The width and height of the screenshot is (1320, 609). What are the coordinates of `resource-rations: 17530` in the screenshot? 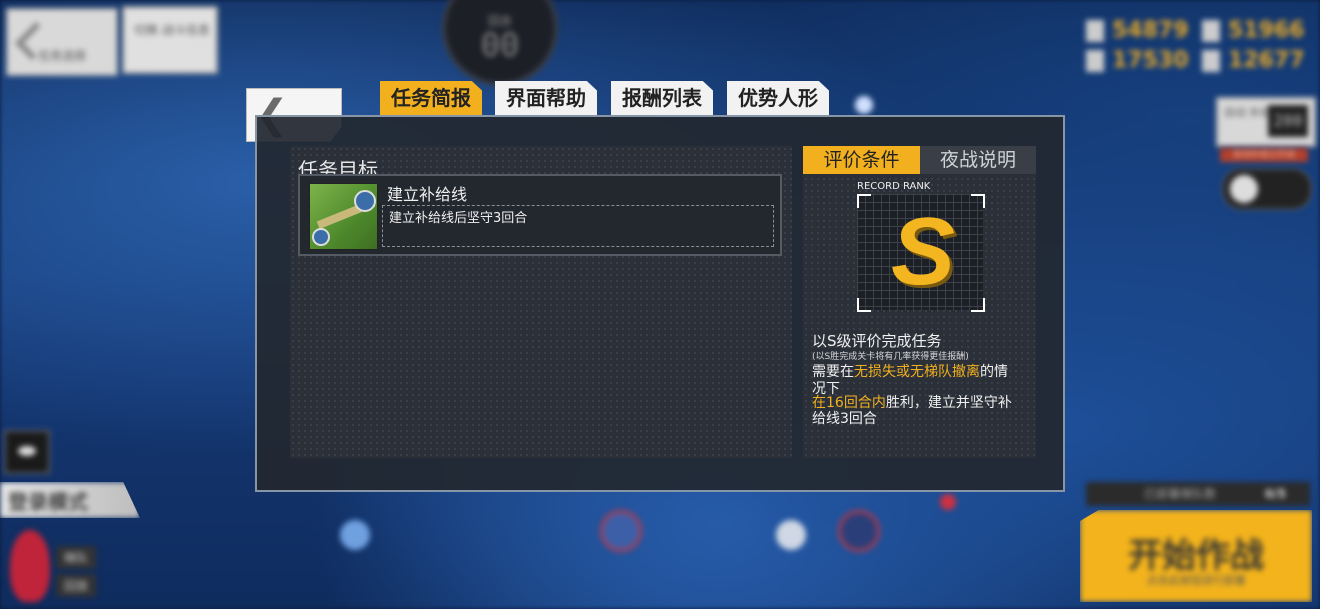 It's located at (1137, 60).